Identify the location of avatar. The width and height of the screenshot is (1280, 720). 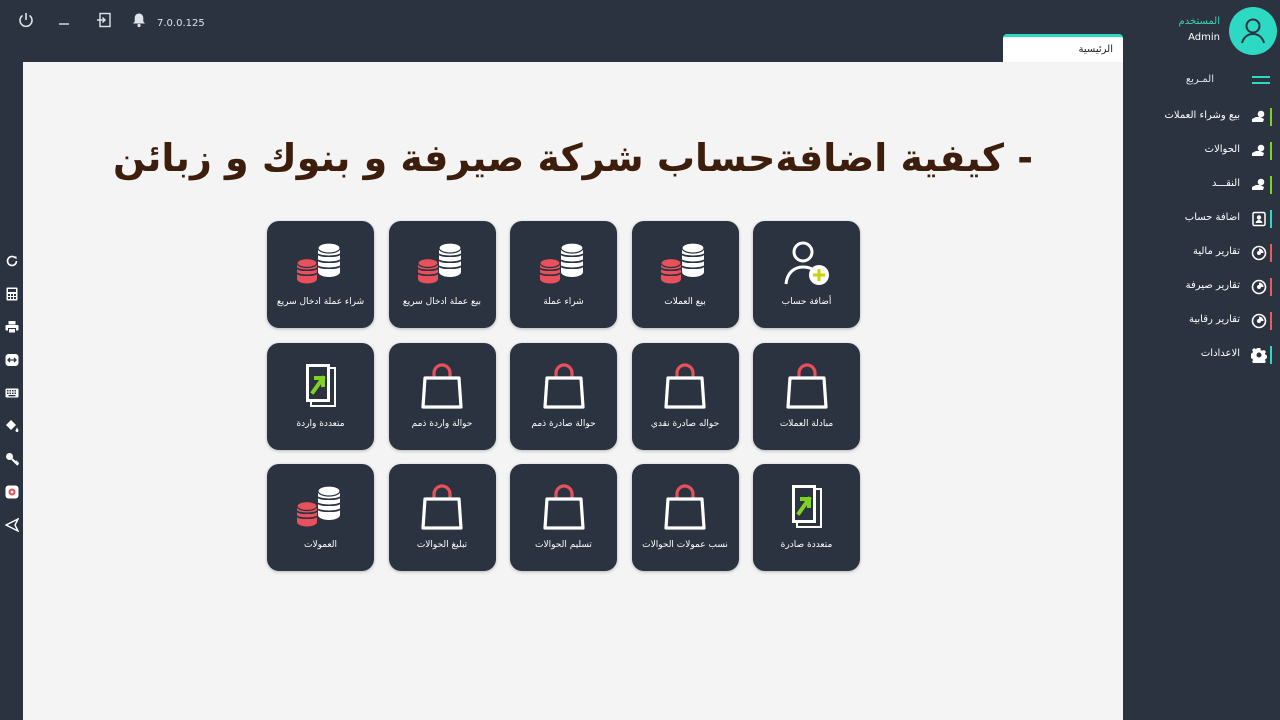
(1253, 31).